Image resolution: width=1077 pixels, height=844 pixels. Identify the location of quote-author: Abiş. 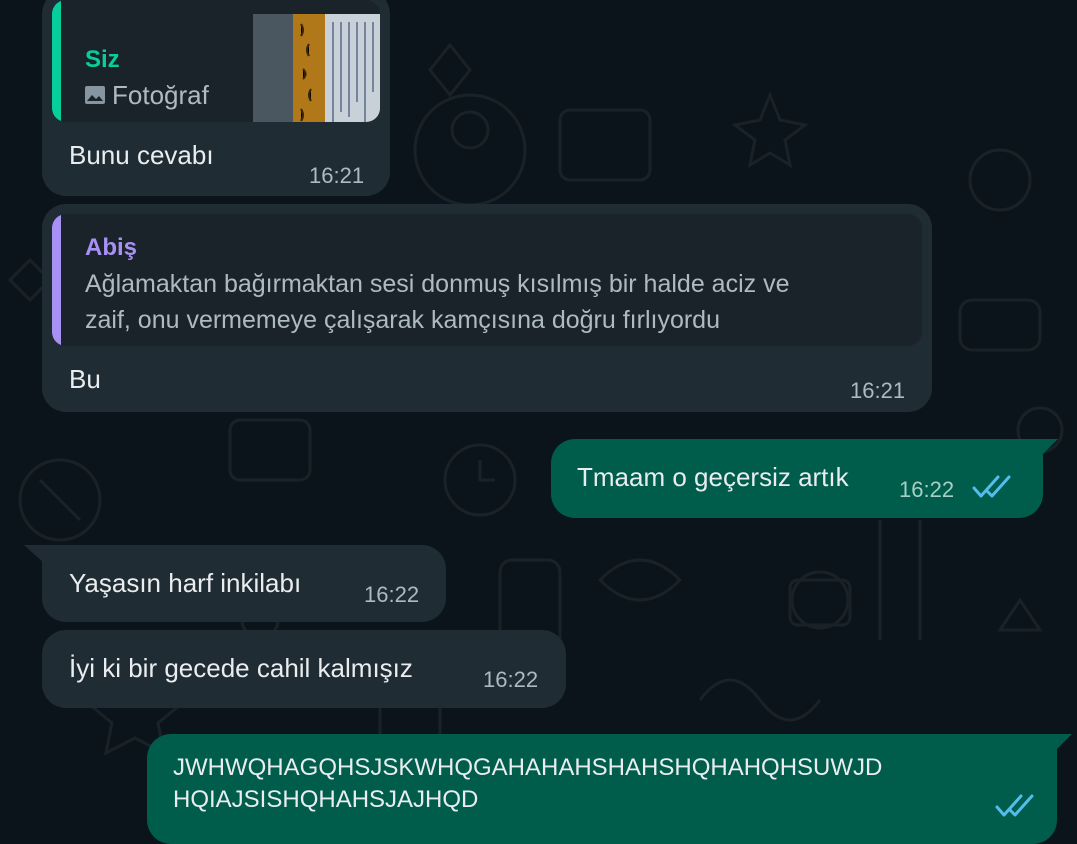
(111, 247).